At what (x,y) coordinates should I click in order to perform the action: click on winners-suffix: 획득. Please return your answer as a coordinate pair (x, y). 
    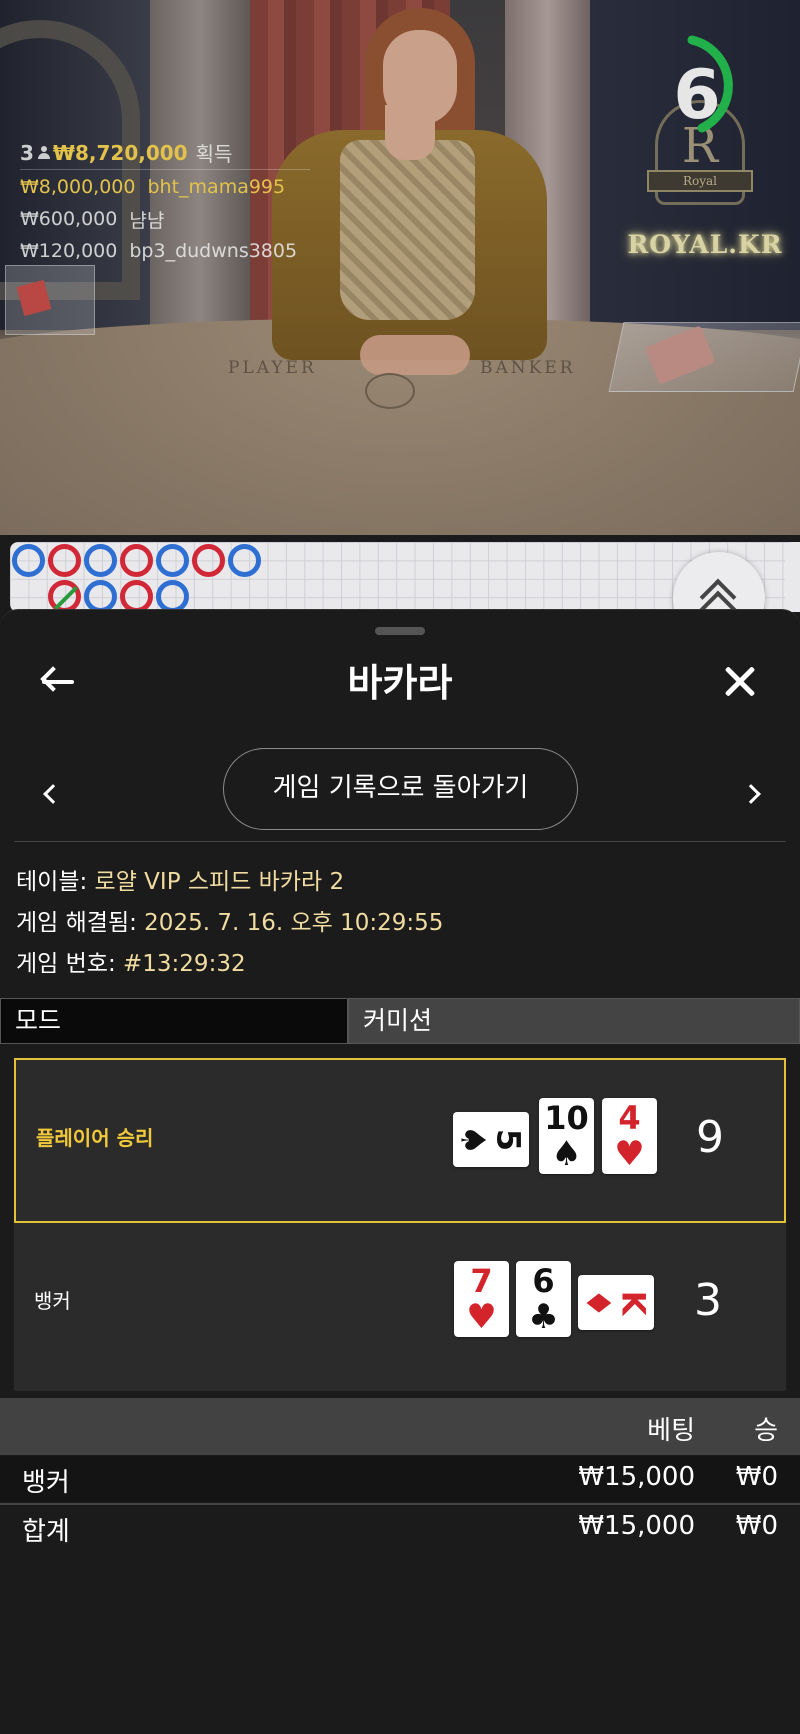
    Looking at the image, I should click on (214, 154).